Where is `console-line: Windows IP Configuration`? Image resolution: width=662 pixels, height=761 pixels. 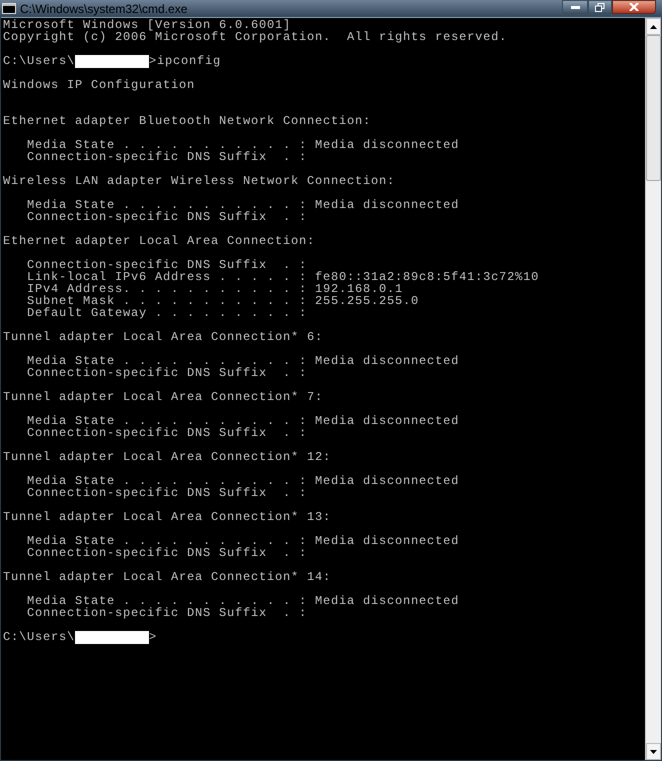
console-line: Windows IP Configuration is located at coordinates (99, 85).